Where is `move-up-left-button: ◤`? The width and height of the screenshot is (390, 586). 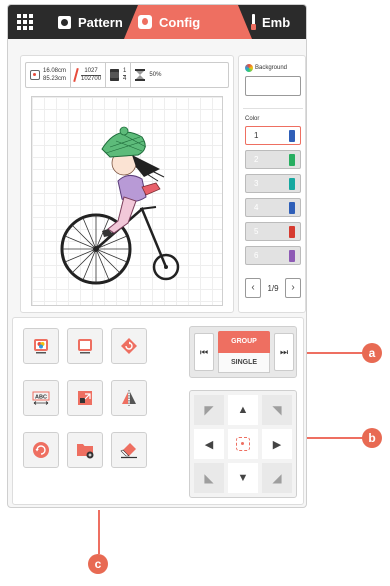
move-up-left-button: ◤ is located at coordinates (209, 410).